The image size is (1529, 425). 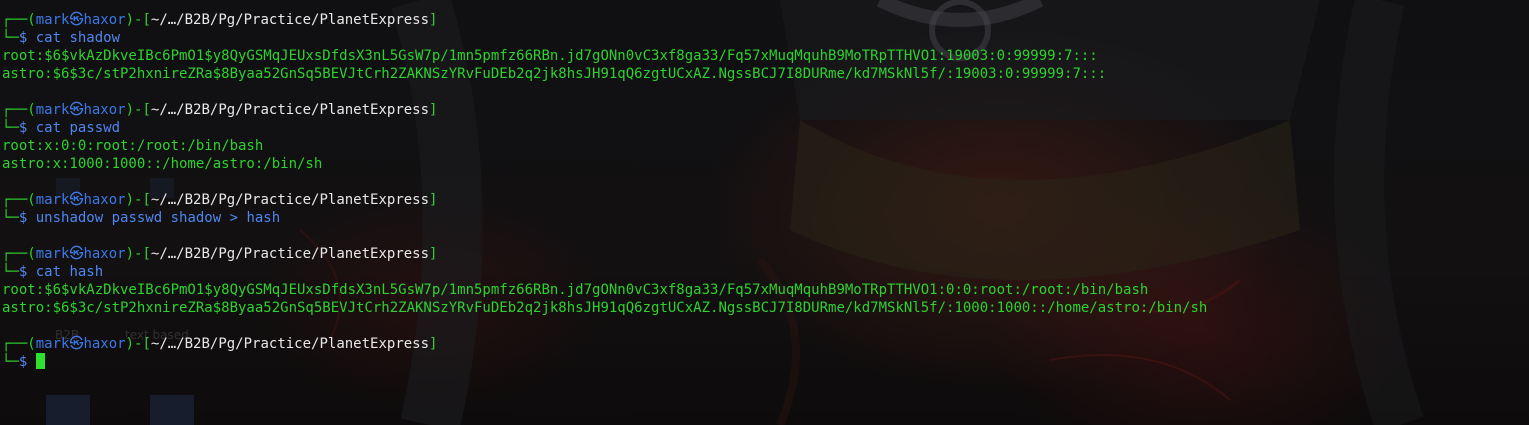 What do you see at coordinates (158, 218) in the screenshot?
I see `command-text: unshadow passwd shadow > hash` at bounding box center [158, 218].